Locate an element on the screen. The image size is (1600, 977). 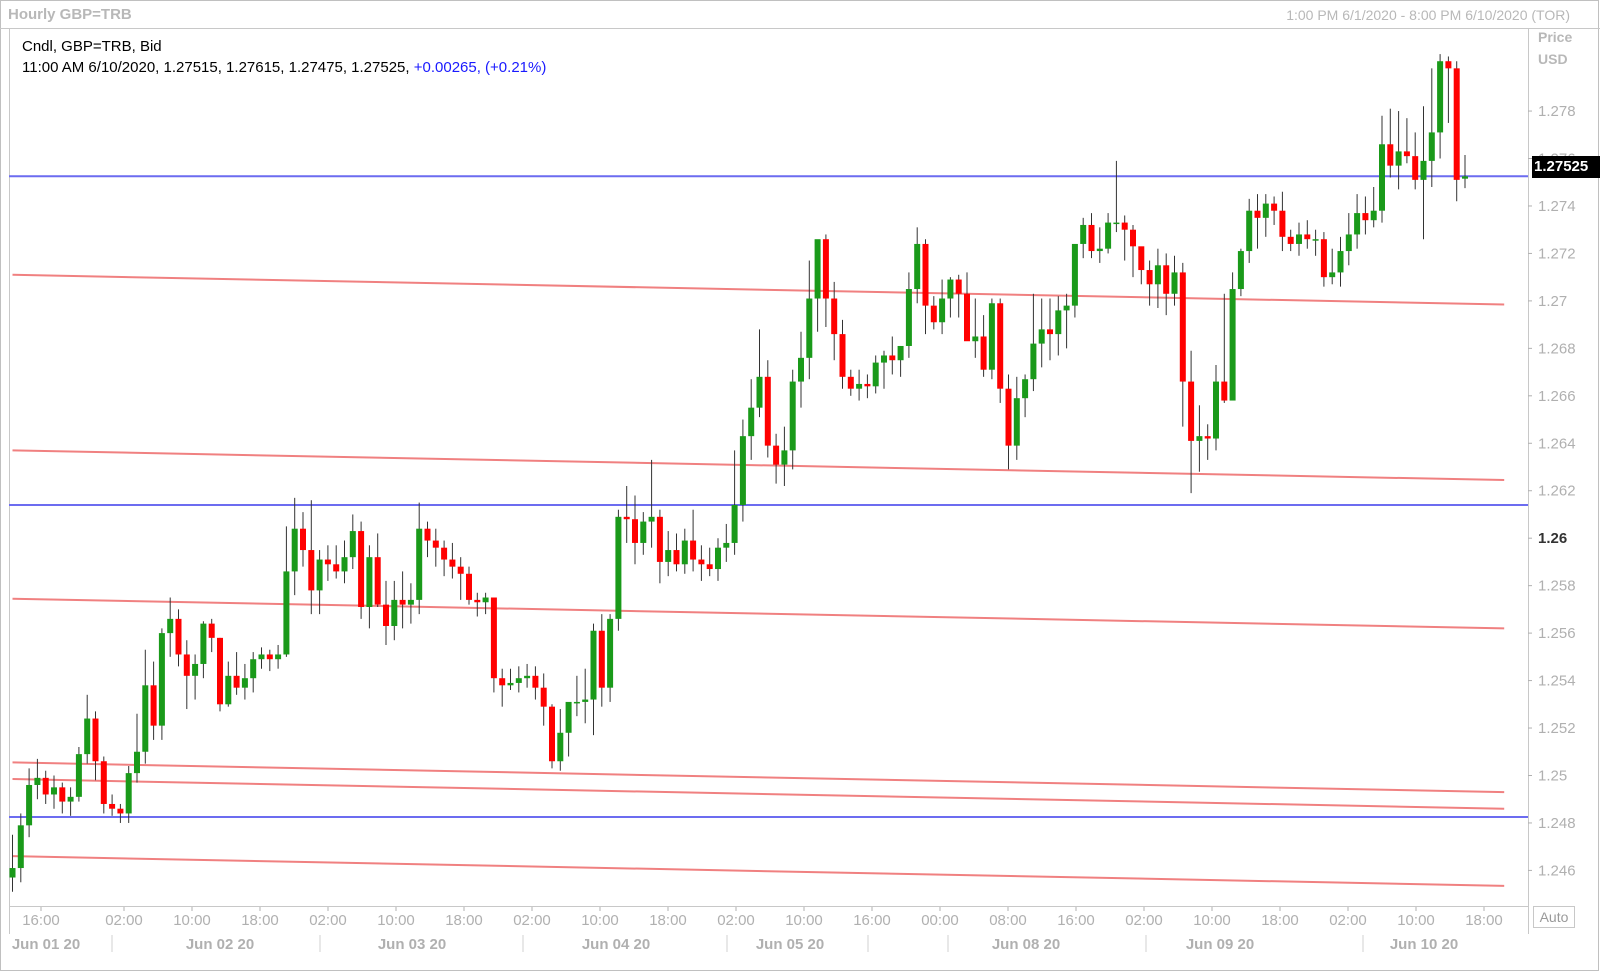
trendline is located at coordinates (758, 794).